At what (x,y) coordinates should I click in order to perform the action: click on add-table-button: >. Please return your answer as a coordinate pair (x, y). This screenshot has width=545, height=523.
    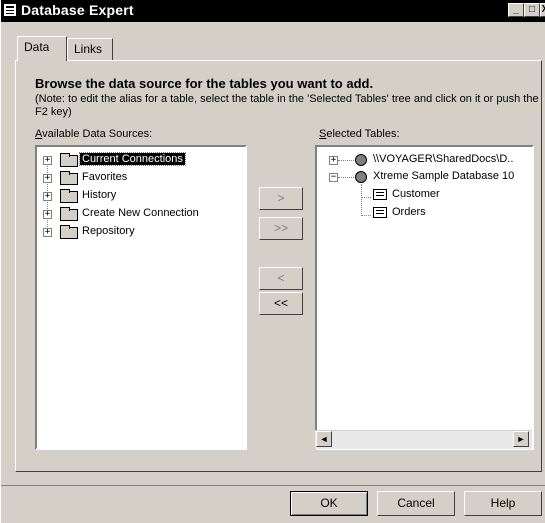
    Looking at the image, I should click on (281, 198).